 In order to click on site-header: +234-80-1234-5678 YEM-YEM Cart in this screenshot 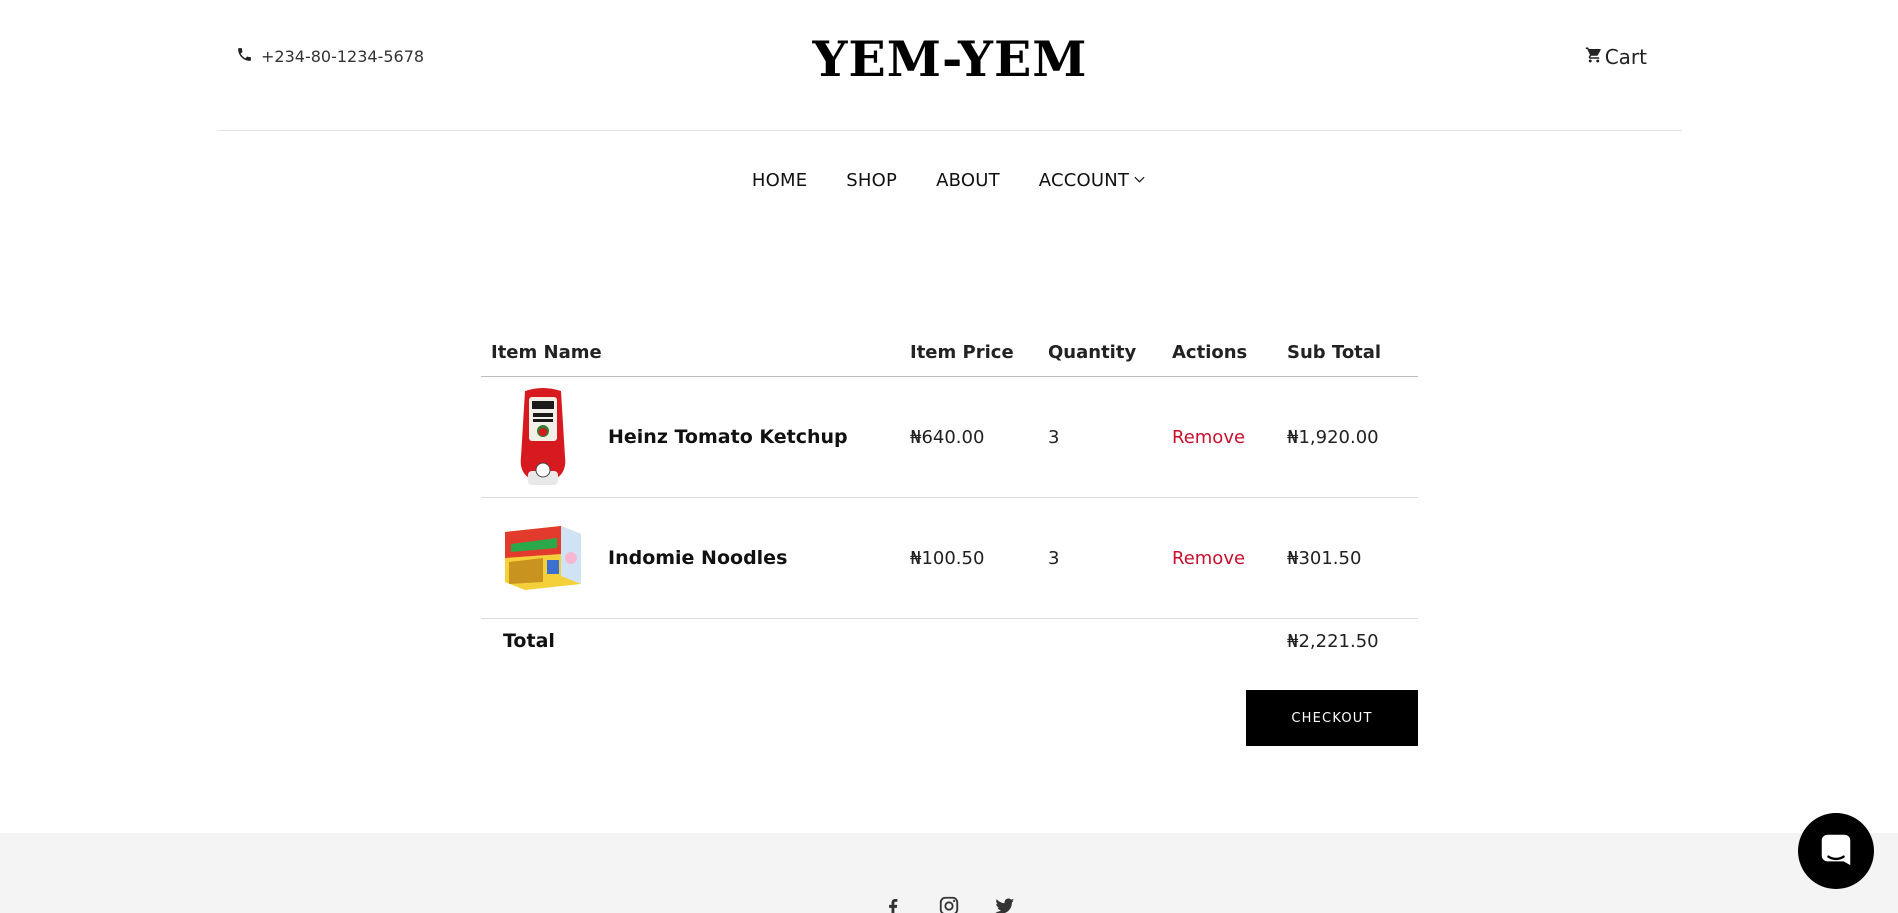, I will do `click(950, 65)`.